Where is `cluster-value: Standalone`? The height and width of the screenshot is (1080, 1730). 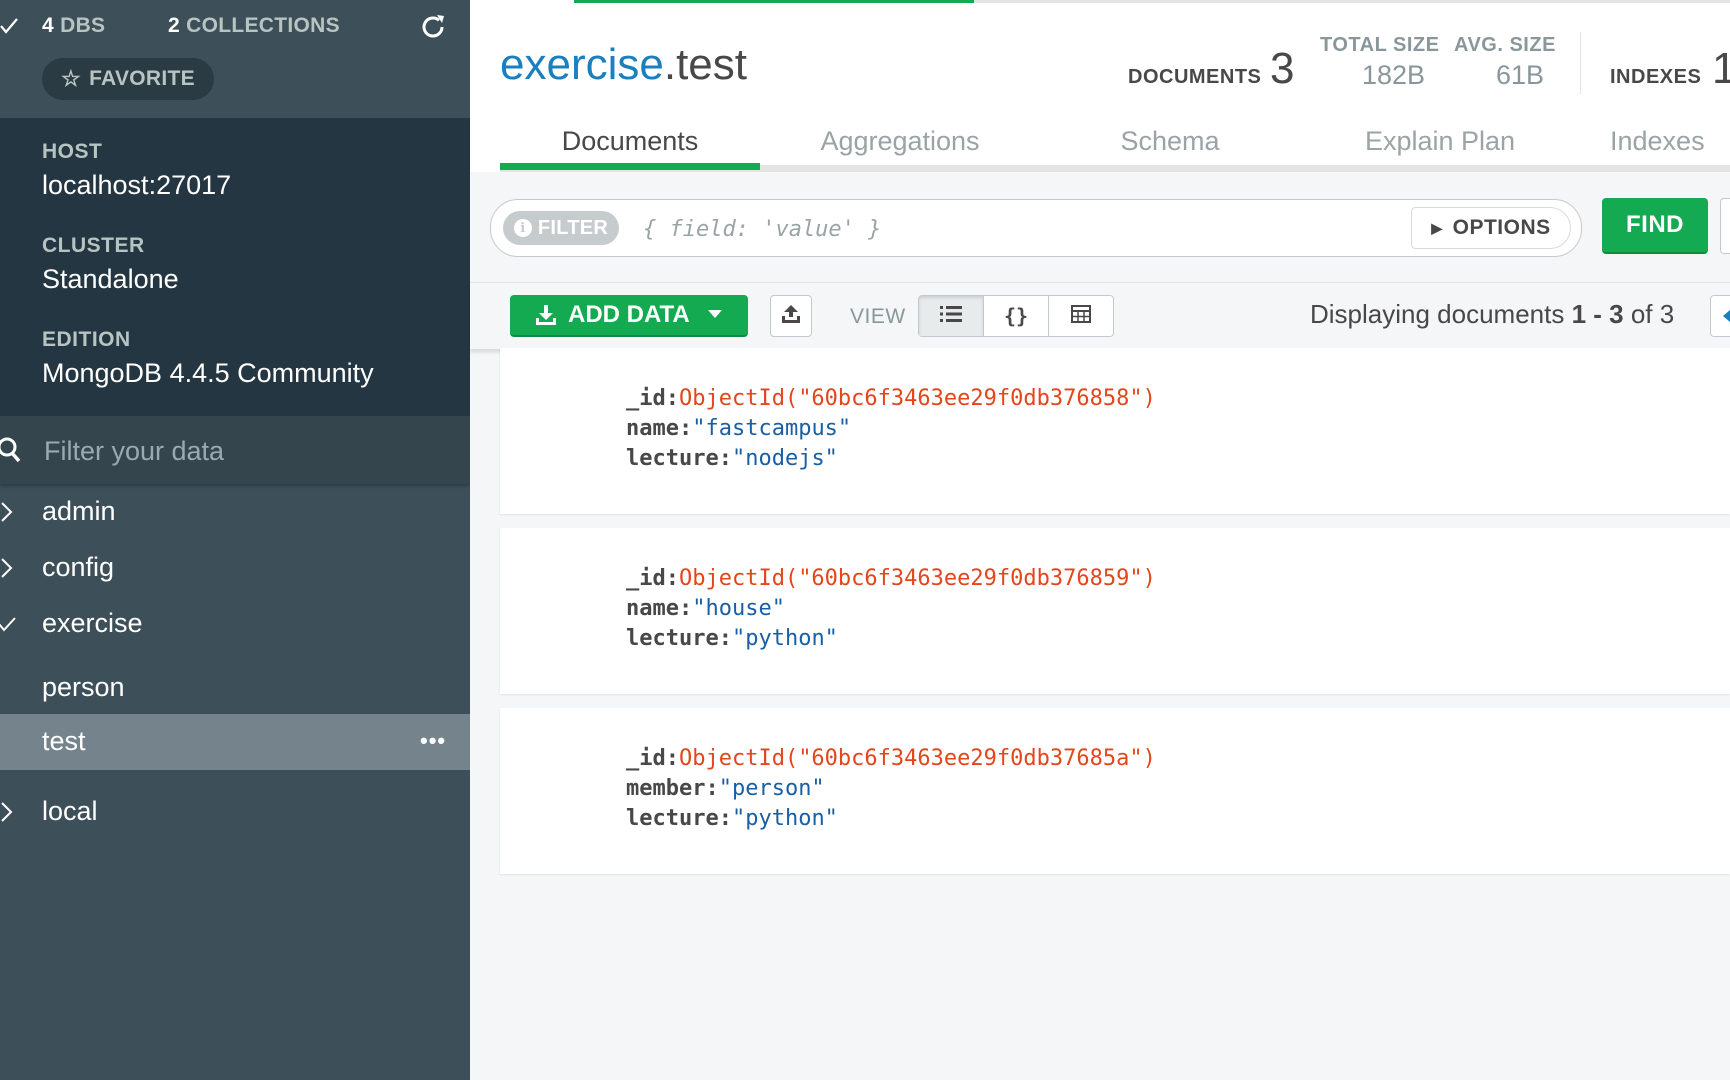 cluster-value: Standalone is located at coordinates (110, 279).